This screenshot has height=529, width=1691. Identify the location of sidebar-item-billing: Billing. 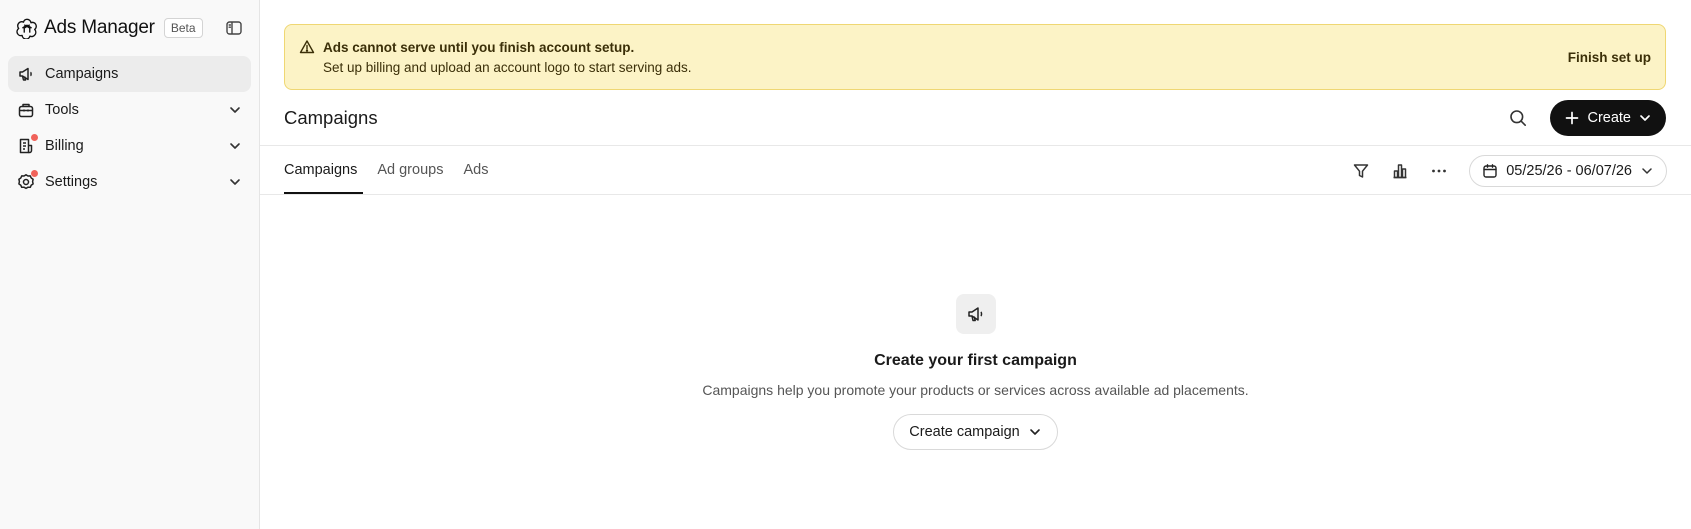
(129, 146).